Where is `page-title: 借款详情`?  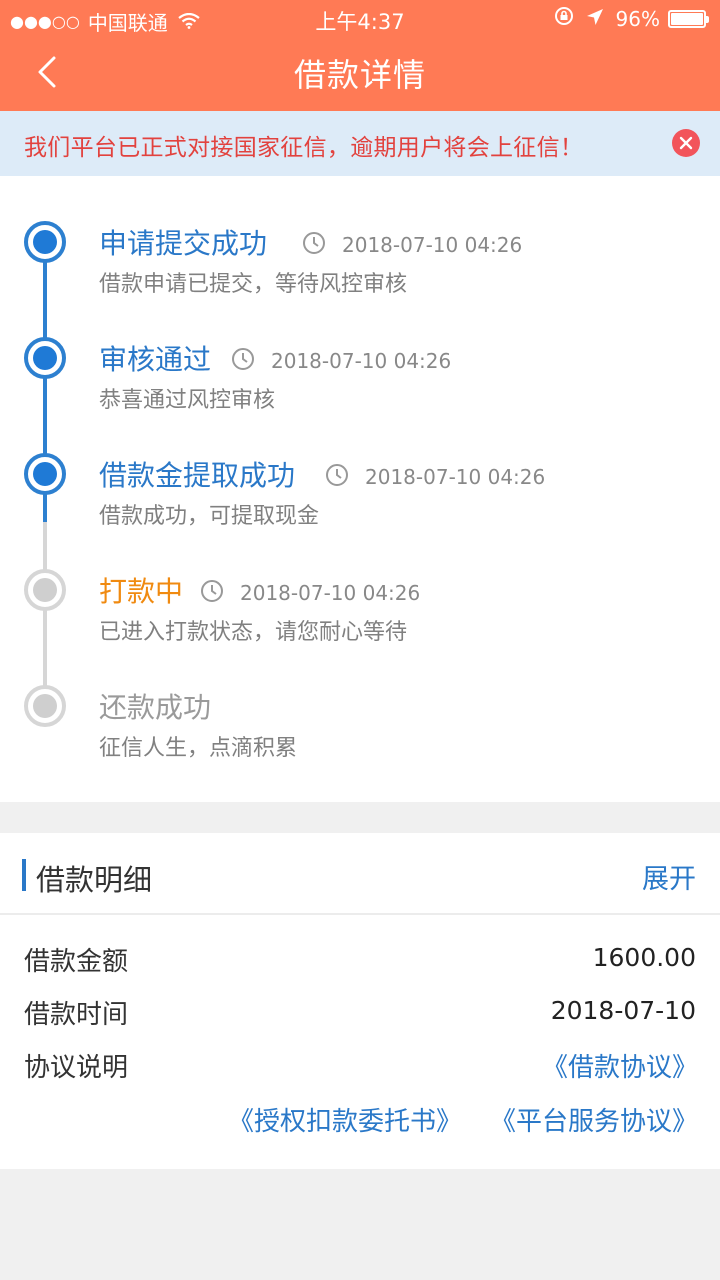 page-title: 借款详情 is located at coordinates (359, 75).